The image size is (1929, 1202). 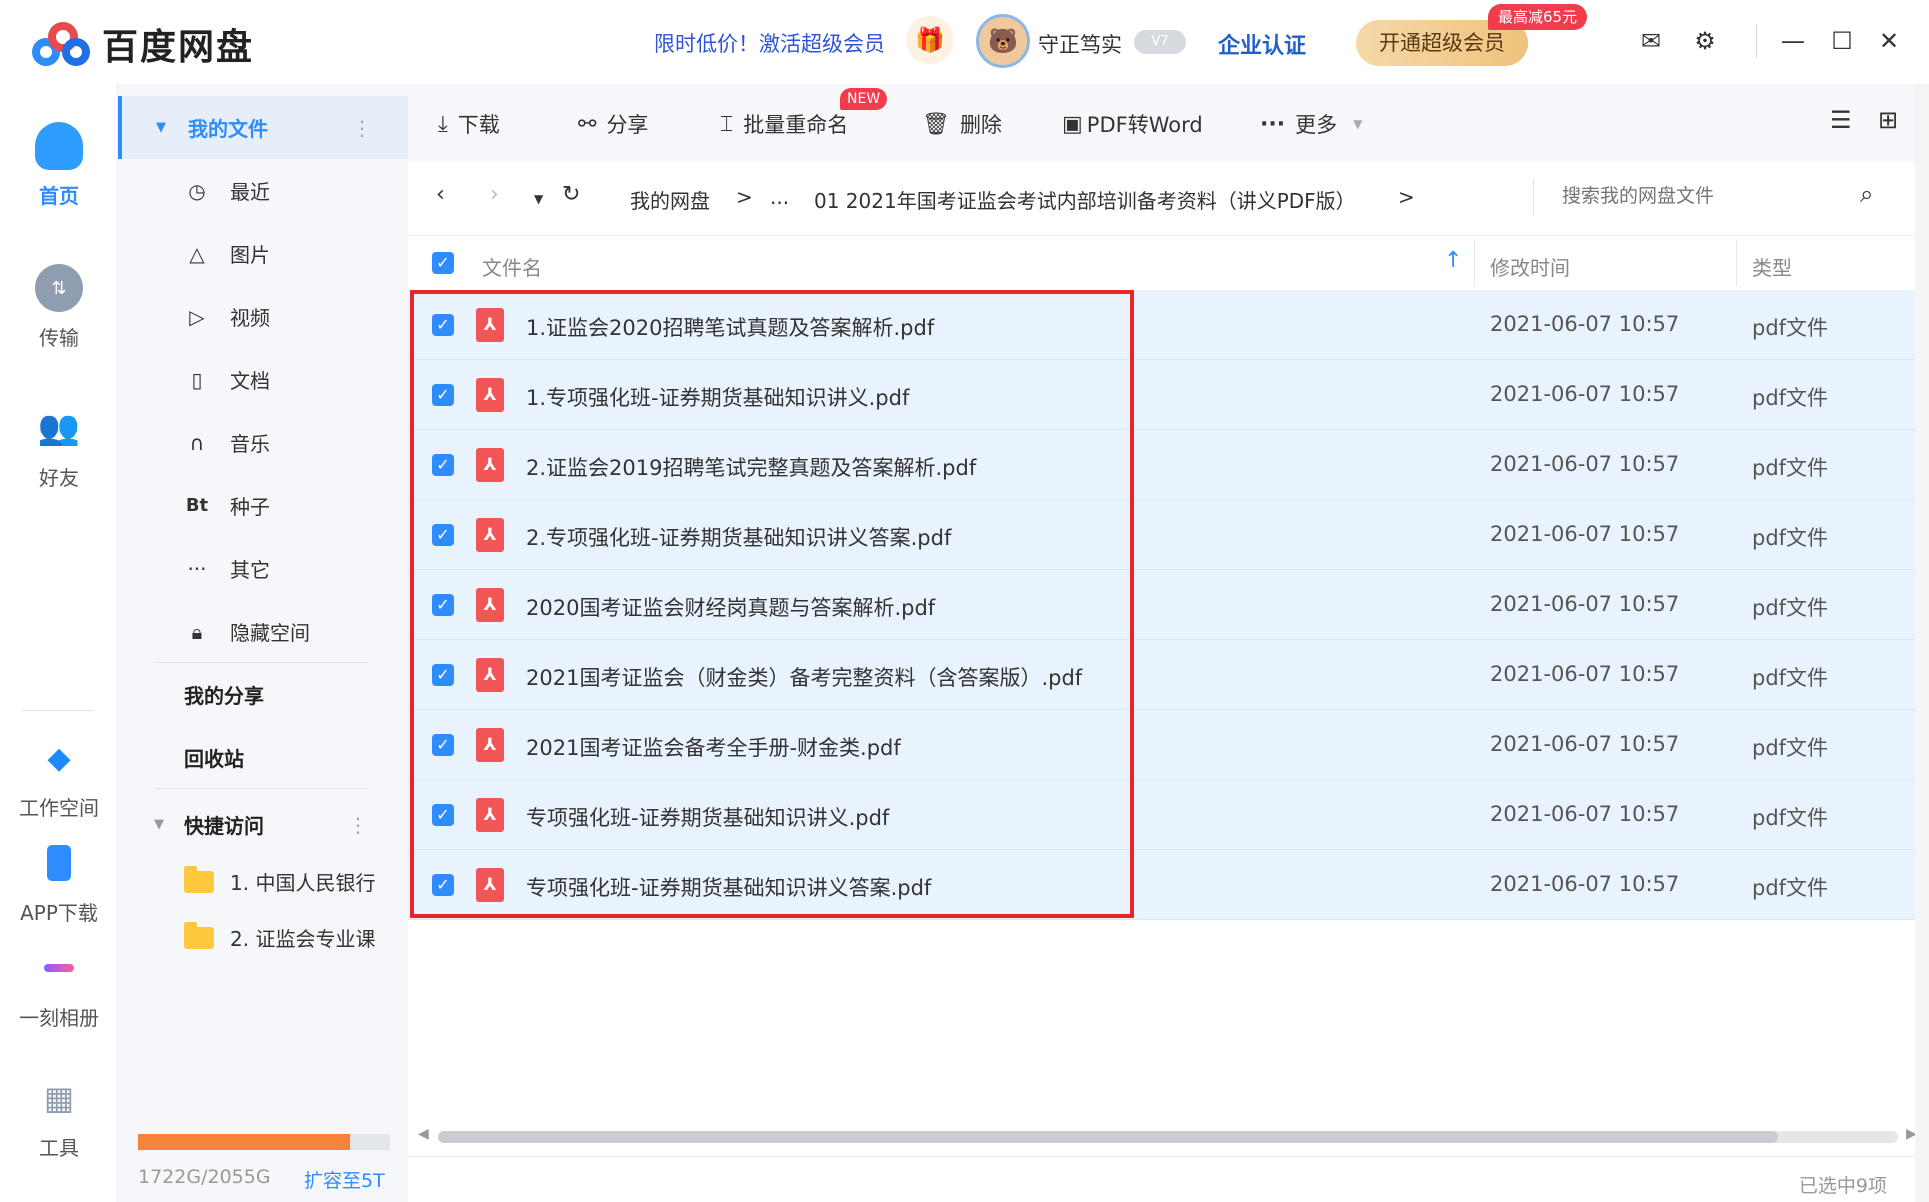 I want to click on column-header-name: 文件名, so click(x=512, y=266).